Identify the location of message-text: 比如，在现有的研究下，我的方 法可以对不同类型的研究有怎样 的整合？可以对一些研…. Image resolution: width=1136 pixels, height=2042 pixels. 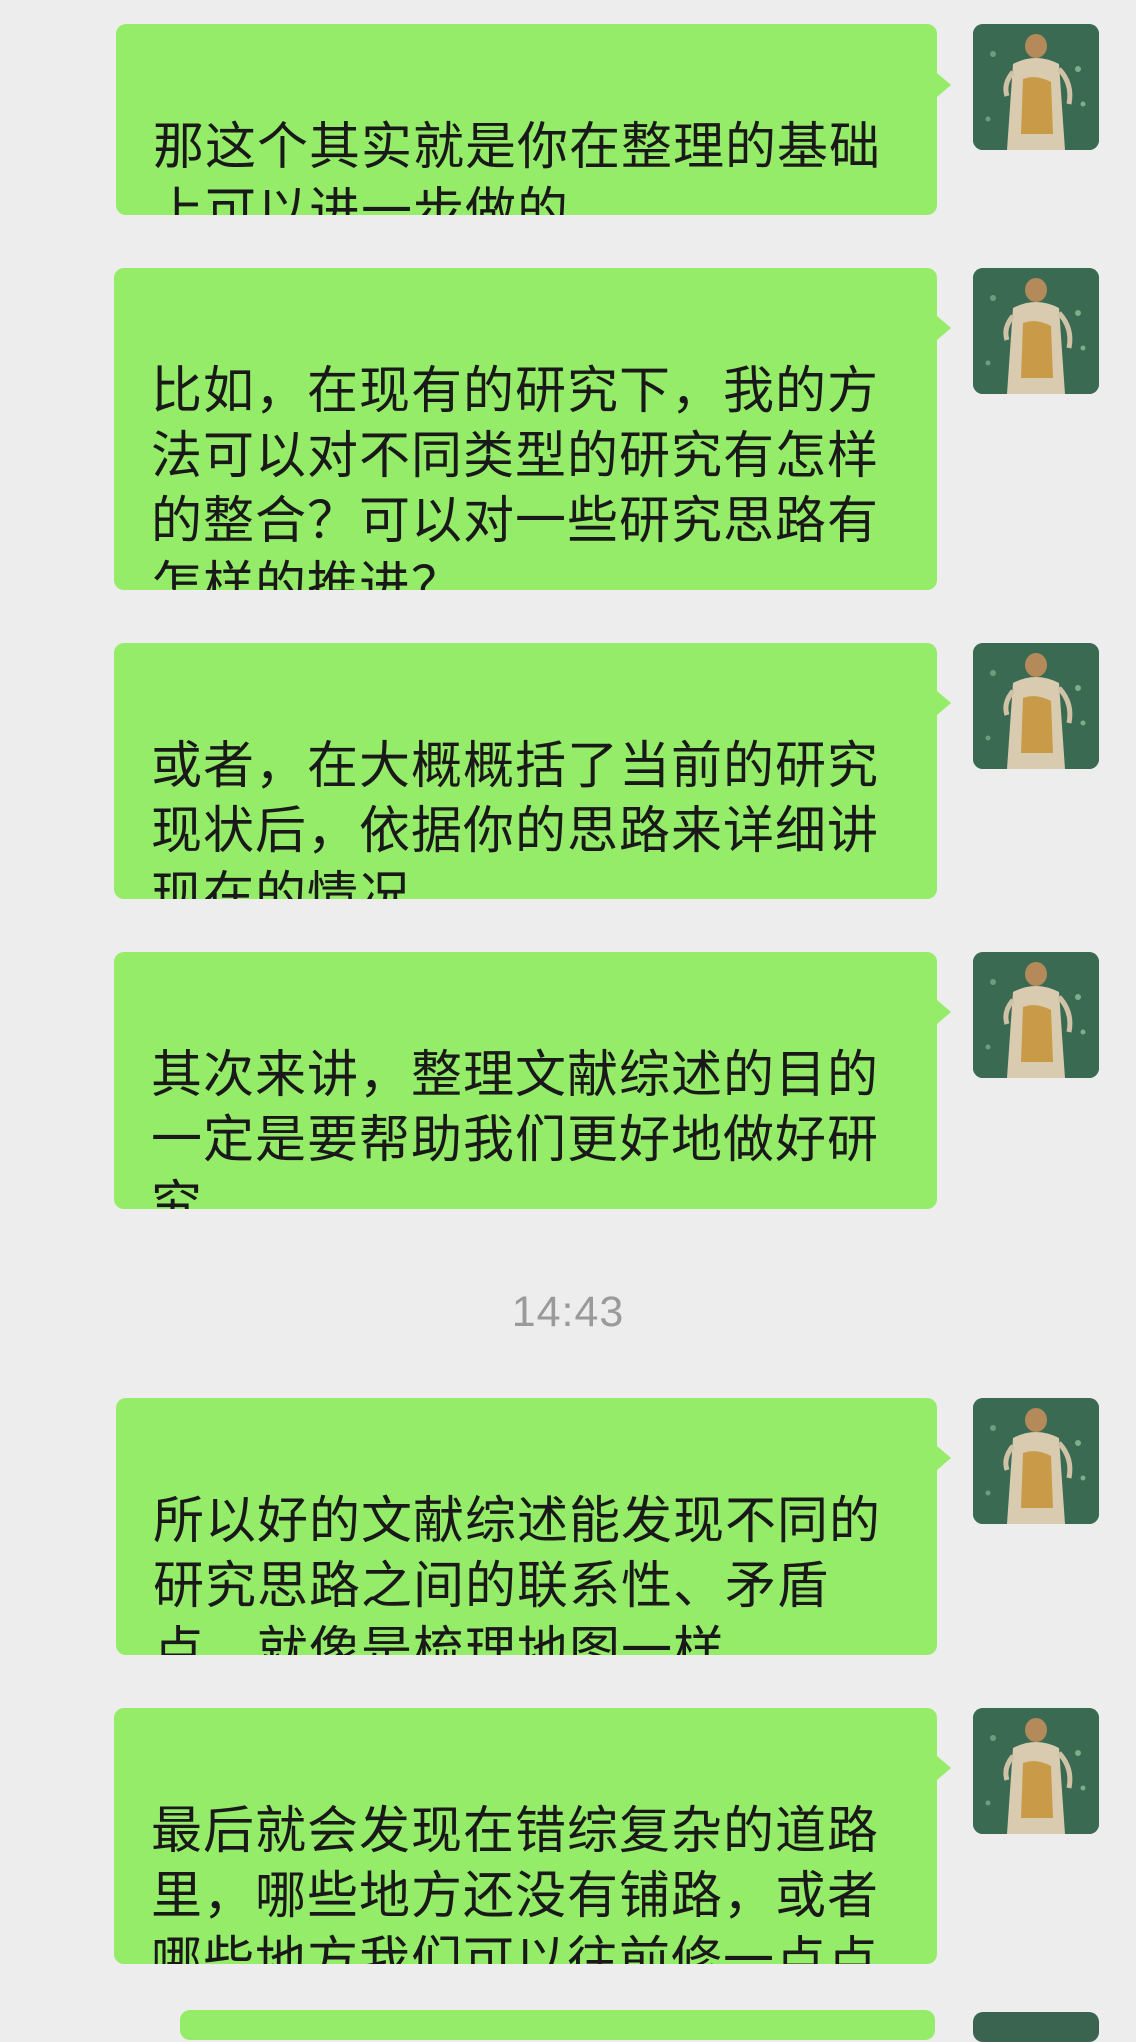
(515, 476).